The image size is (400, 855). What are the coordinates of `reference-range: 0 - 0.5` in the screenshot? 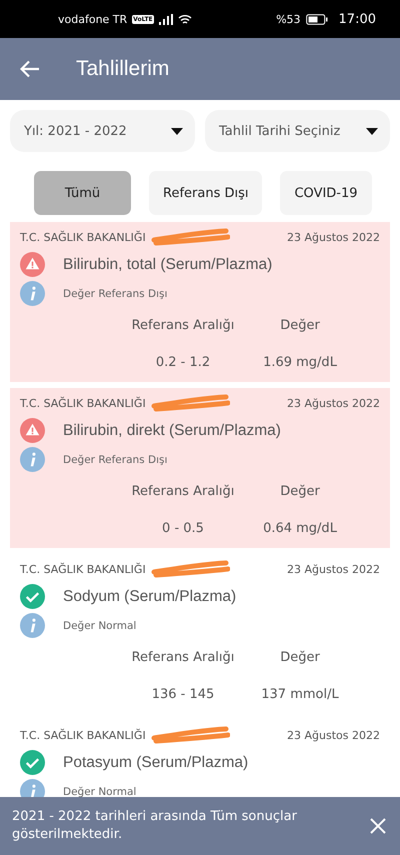 It's located at (183, 528).